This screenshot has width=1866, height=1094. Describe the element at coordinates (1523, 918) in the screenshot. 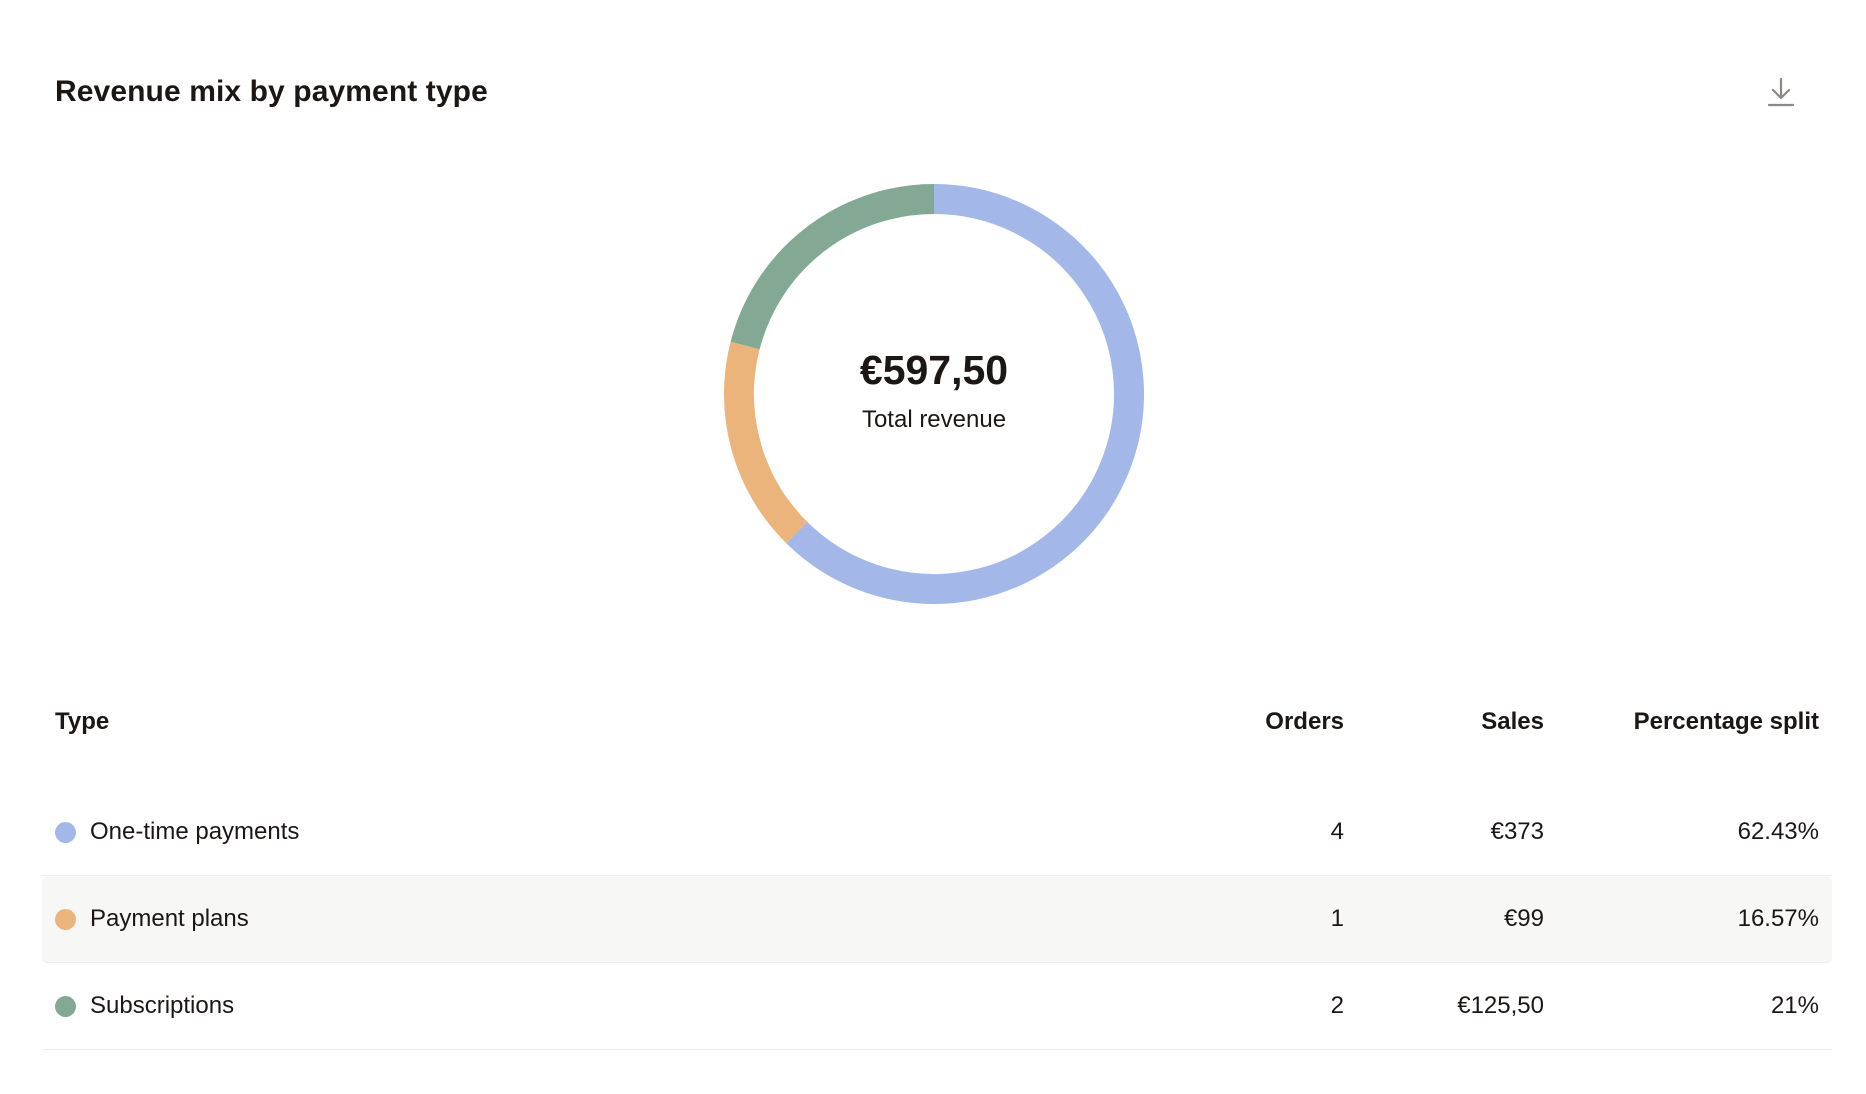

I see `row-sales: €99` at that location.